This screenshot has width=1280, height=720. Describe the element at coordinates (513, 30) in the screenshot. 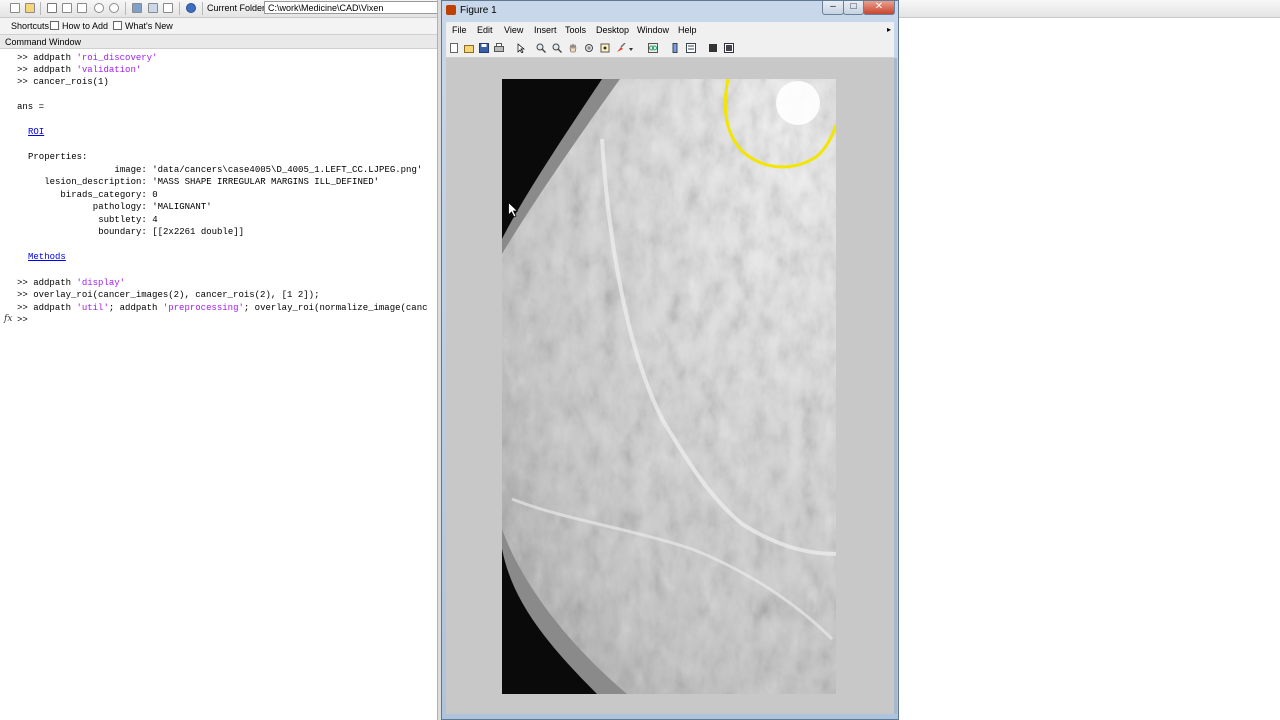

I see `menu-view: View` at that location.